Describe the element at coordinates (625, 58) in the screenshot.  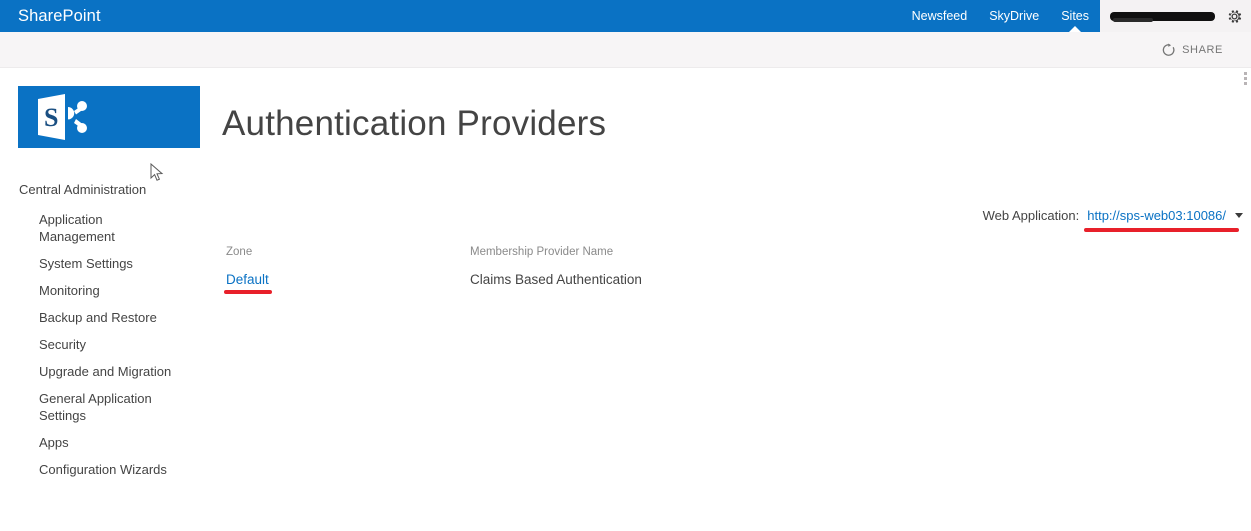
I see `command-band: SHARE` at that location.